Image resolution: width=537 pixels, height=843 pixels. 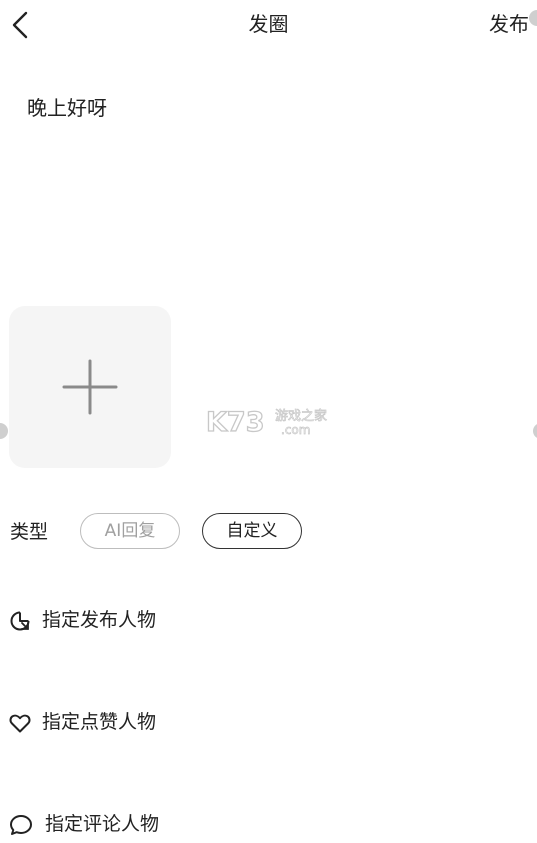 I want to click on type-option-custom: 自定义, so click(x=252, y=531).